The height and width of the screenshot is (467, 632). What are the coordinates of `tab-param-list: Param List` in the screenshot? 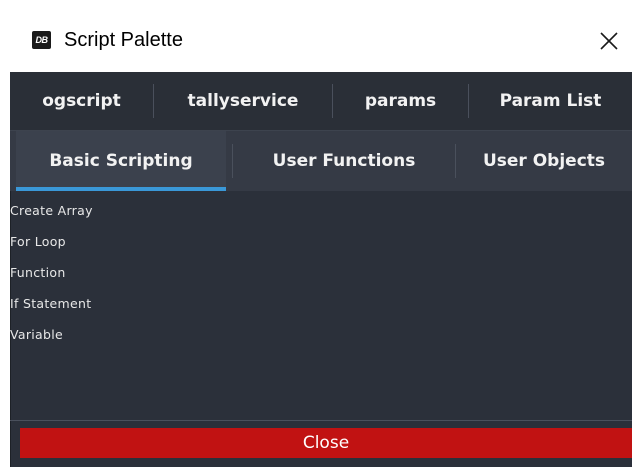 It's located at (550, 101).